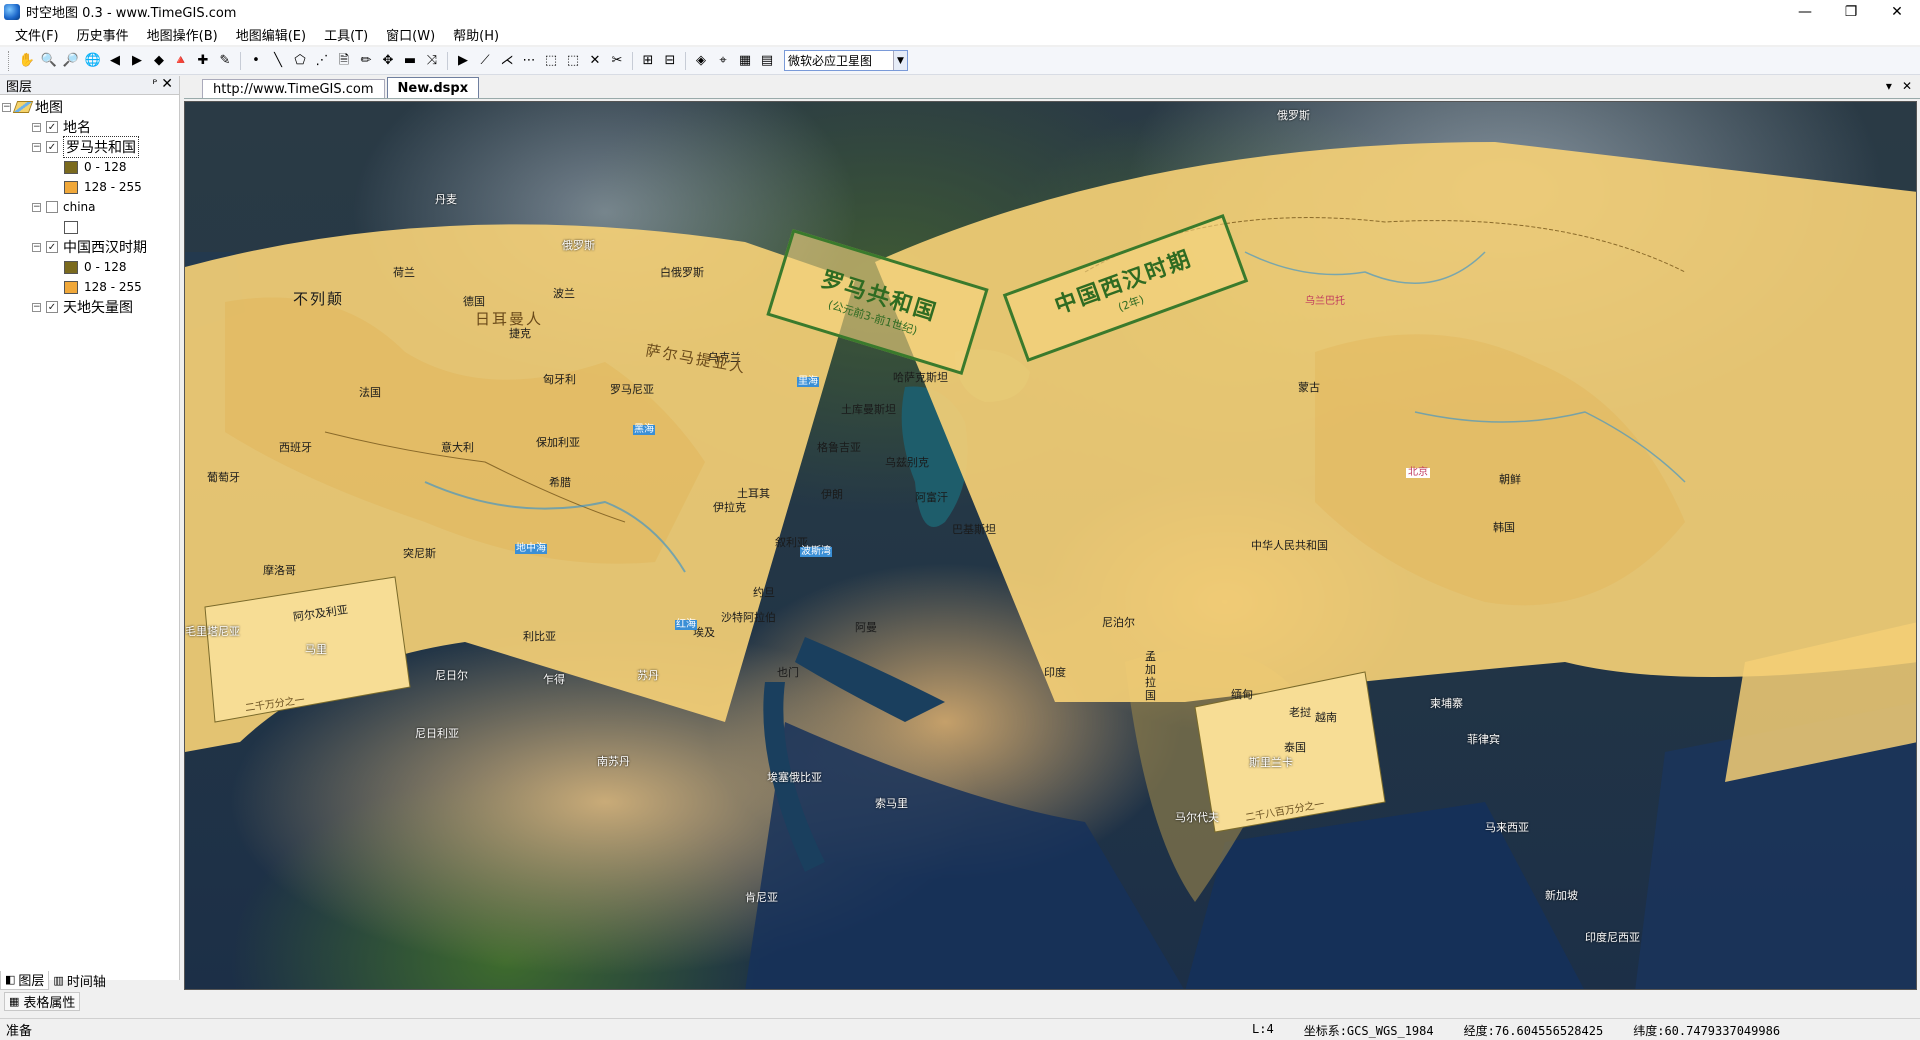  I want to click on play-icon: ▶, so click(463, 61).